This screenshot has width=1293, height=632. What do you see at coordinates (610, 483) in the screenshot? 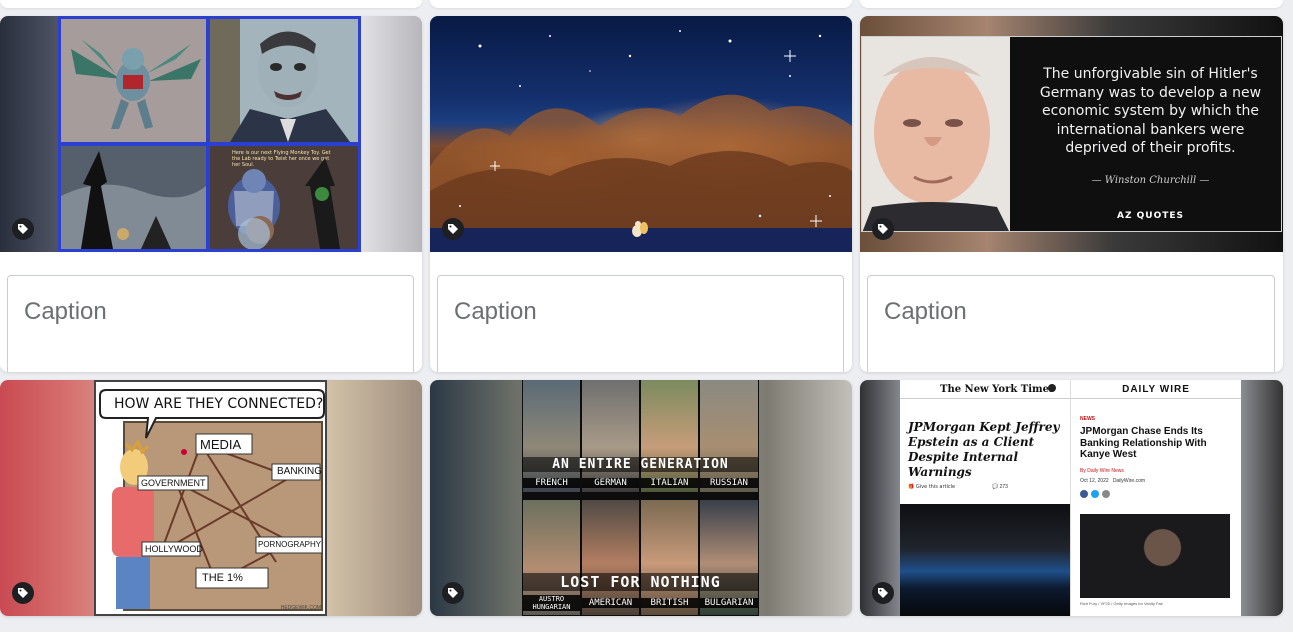
I see `nation-label: GERMAN` at bounding box center [610, 483].